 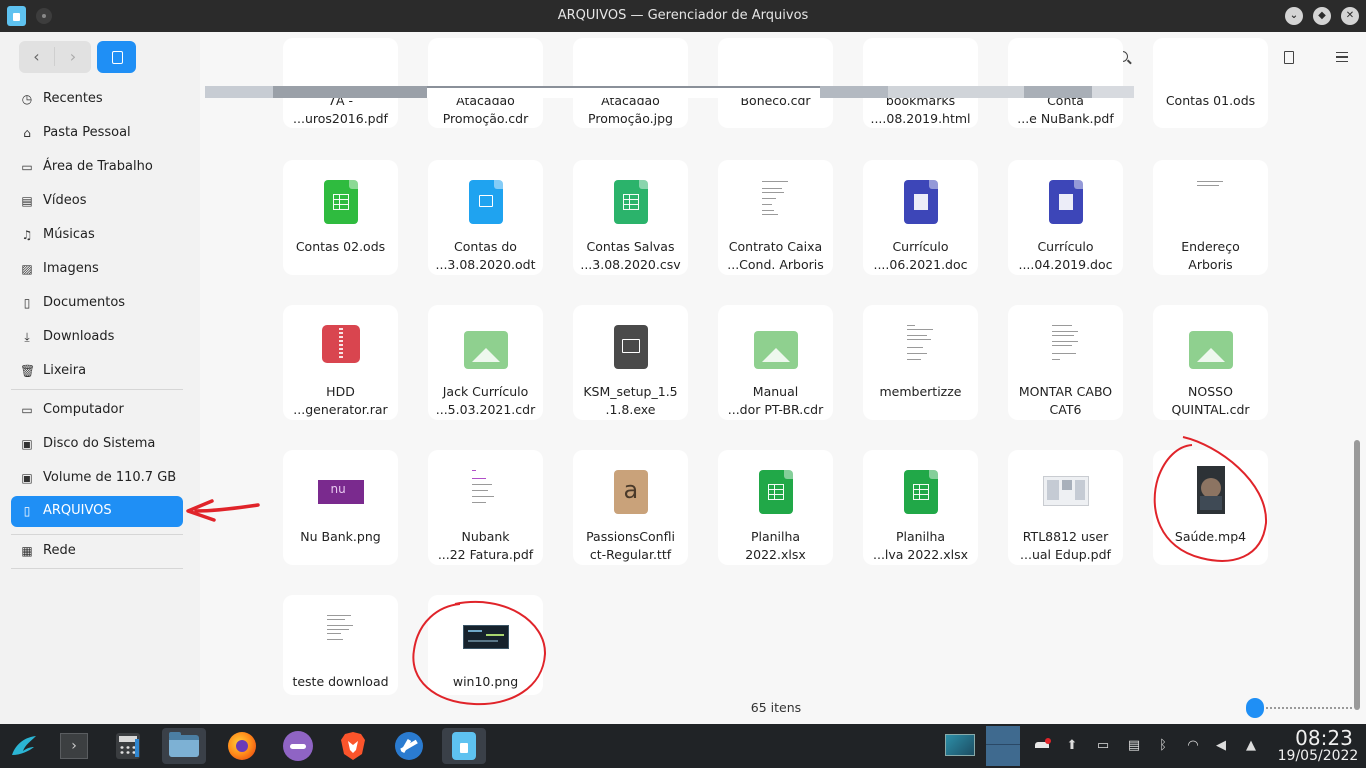 I want to click on updates-icon: ⬆, so click(x=1072, y=746).